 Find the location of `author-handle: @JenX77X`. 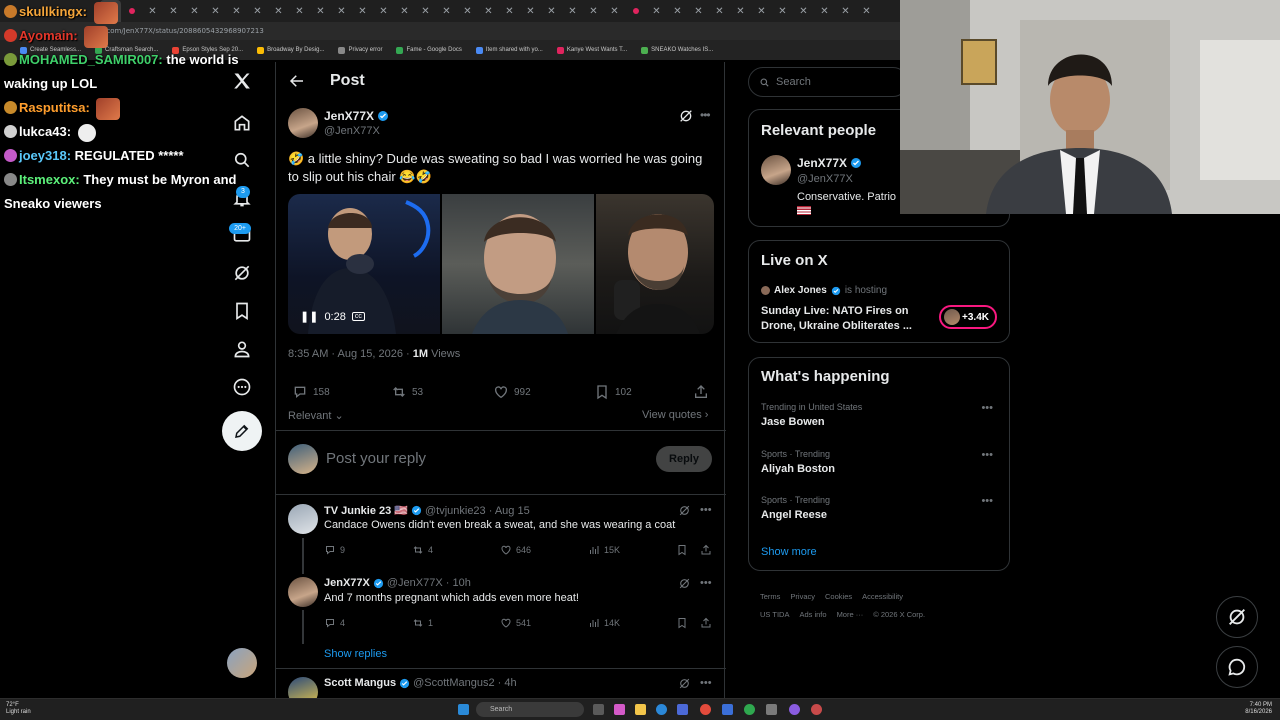

author-handle: @JenX77X is located at coordinates (352, 131).